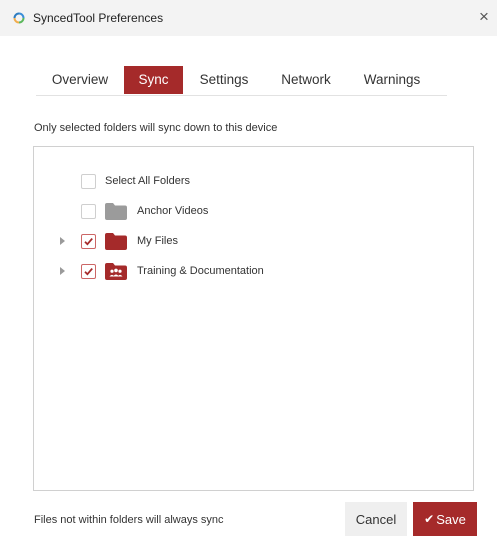 The width and height of the screenshot is (497, 552). I want to click on tab-sync: Sync, so click(153, 80).